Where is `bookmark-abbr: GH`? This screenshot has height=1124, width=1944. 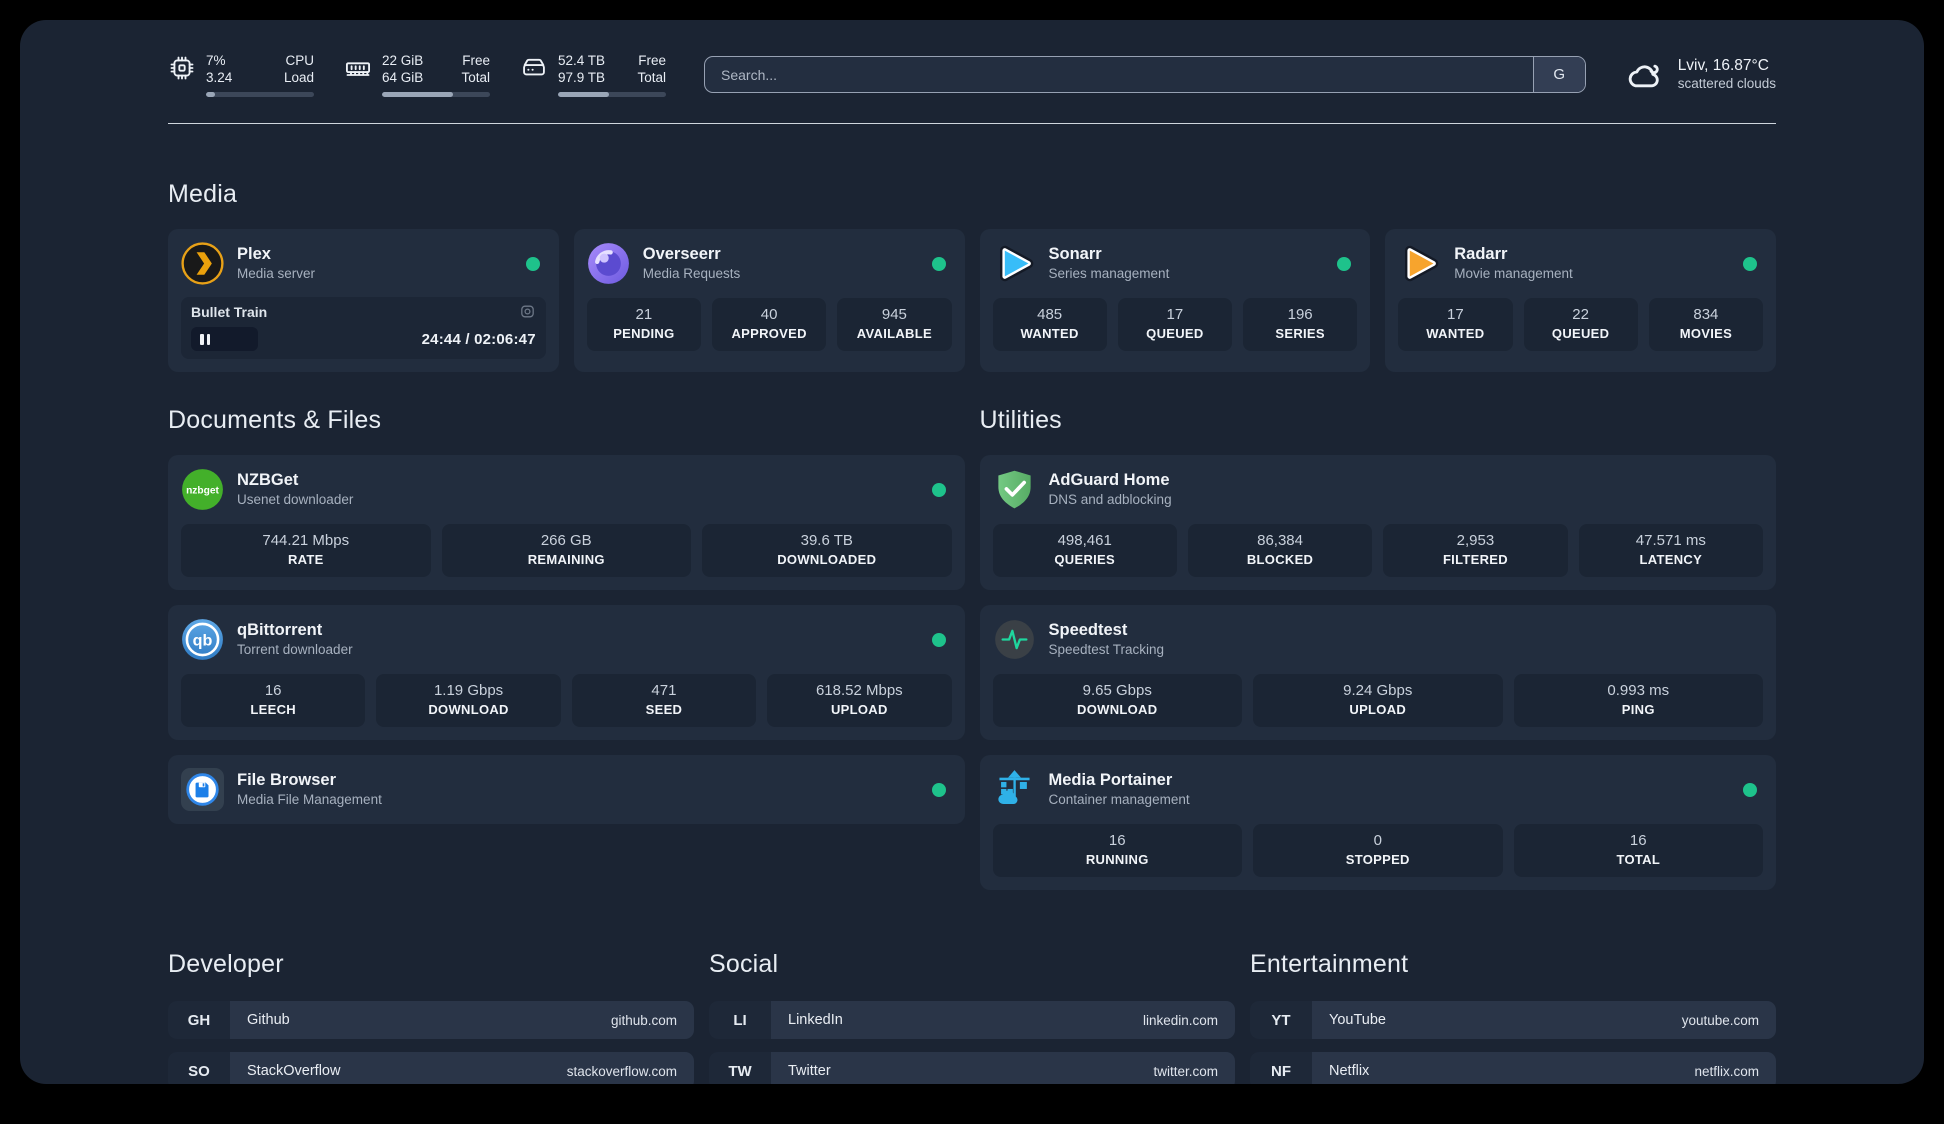
bookmark-abbr: GH is located at coordinates (199, 1020).